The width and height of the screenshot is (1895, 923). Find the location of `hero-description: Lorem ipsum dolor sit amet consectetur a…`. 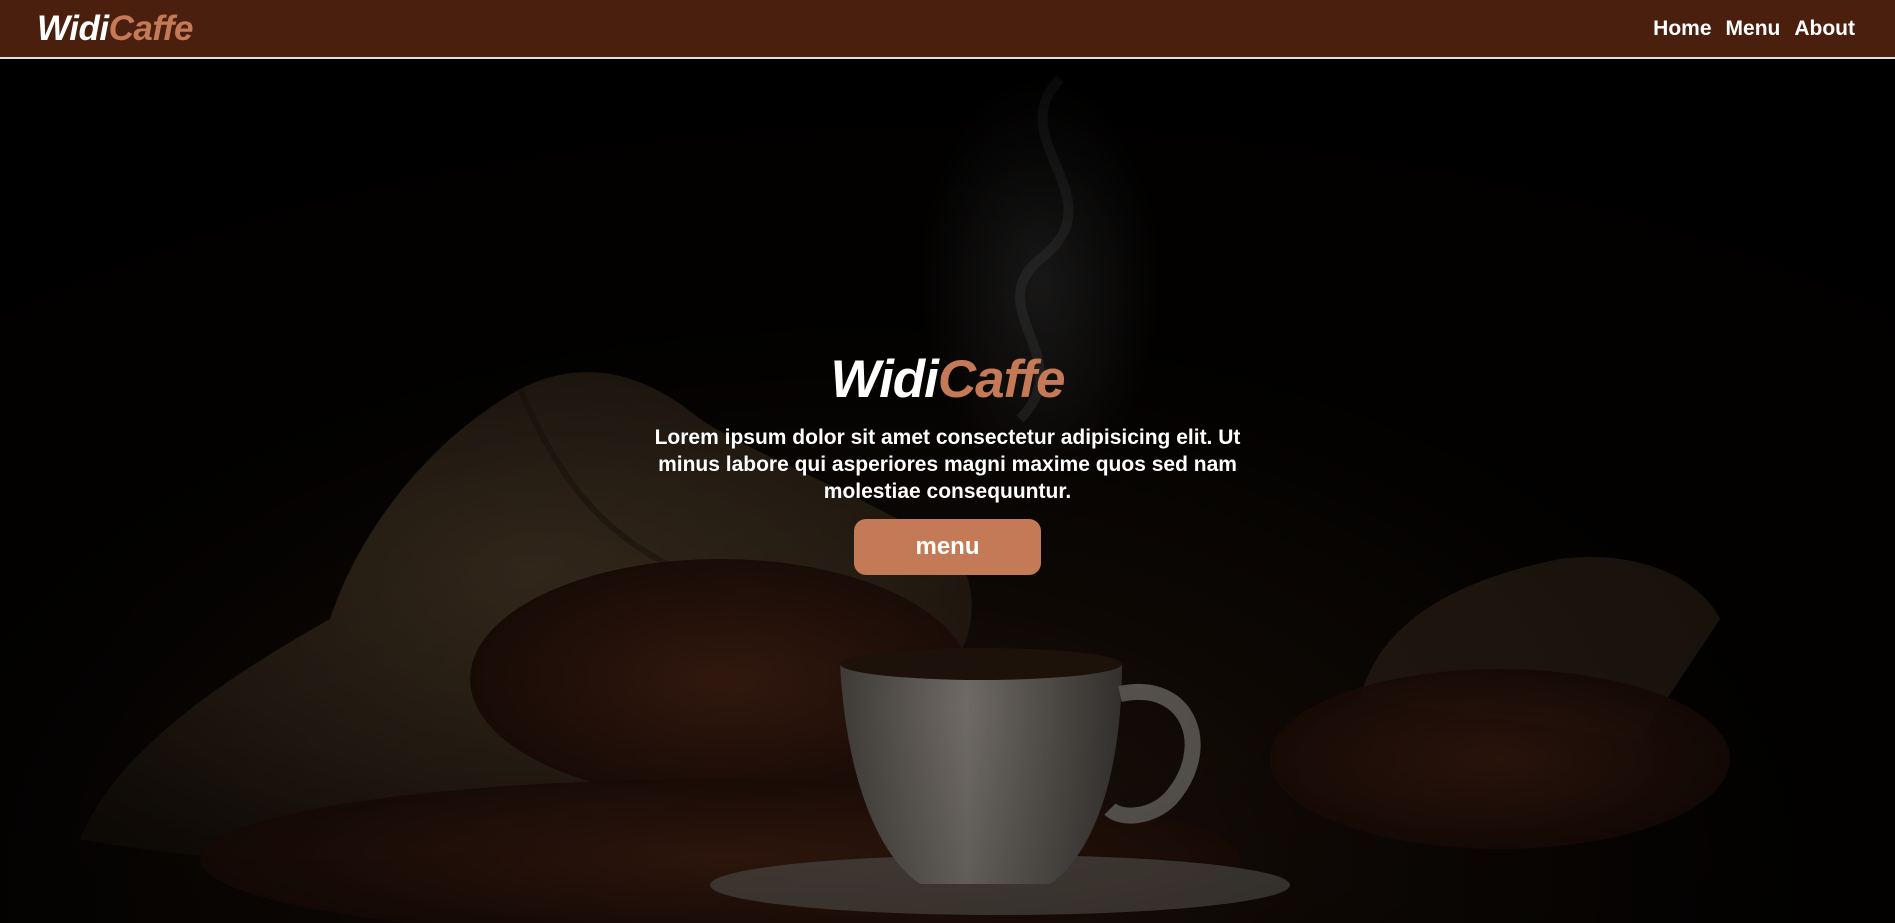

hero-description: Lorem ipsum dolor sit amet consectetur a… is located at coordinates (947, 464).